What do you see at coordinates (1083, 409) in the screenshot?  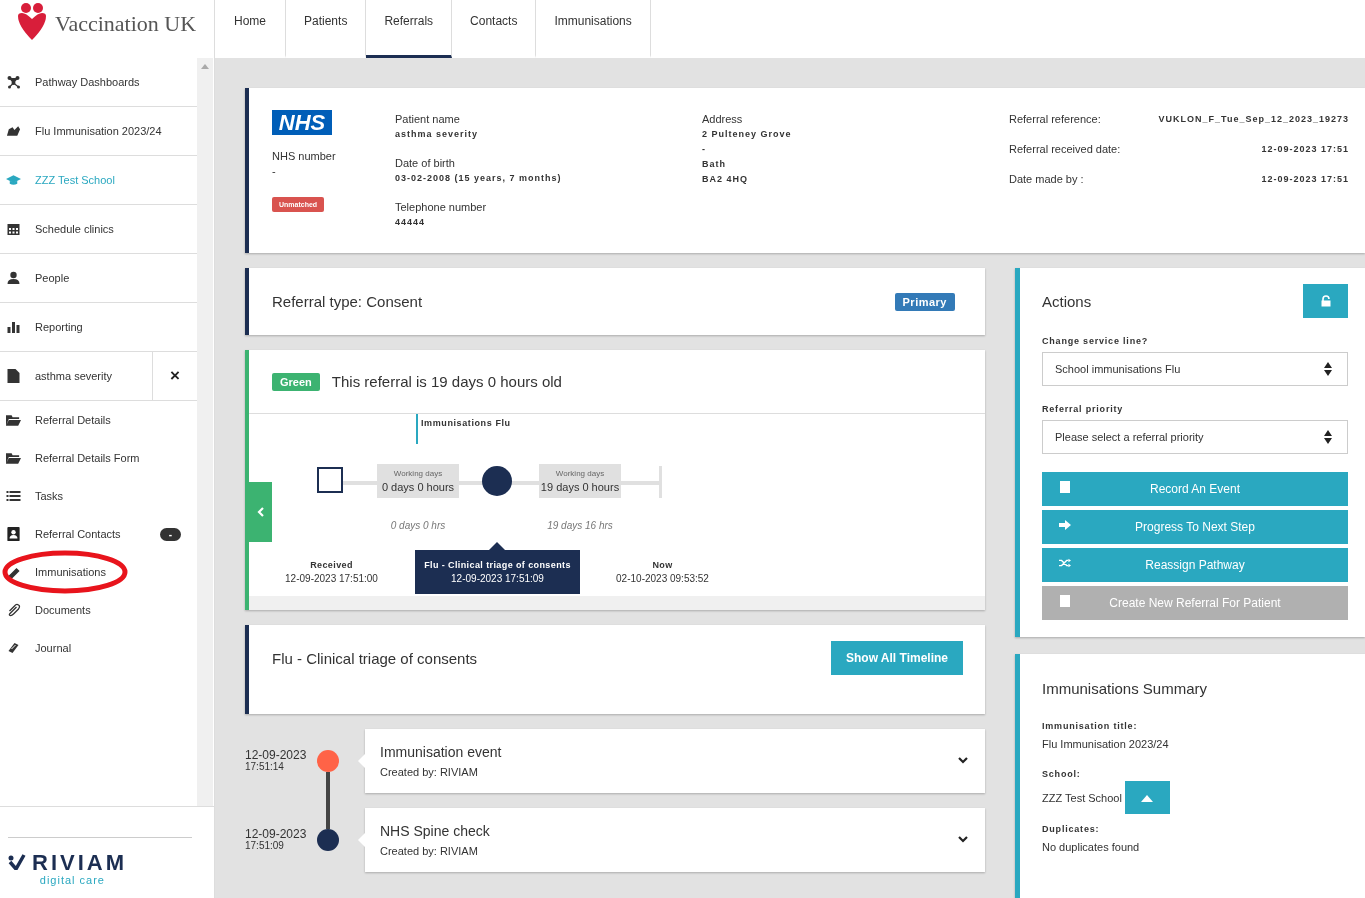 I see `field-label: Referral priority` at bounding box center [1083, 409].